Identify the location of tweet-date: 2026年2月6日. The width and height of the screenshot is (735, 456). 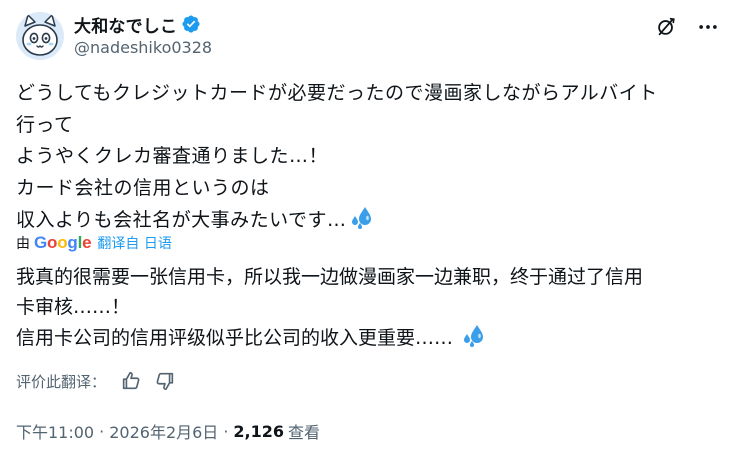
(163, 431).